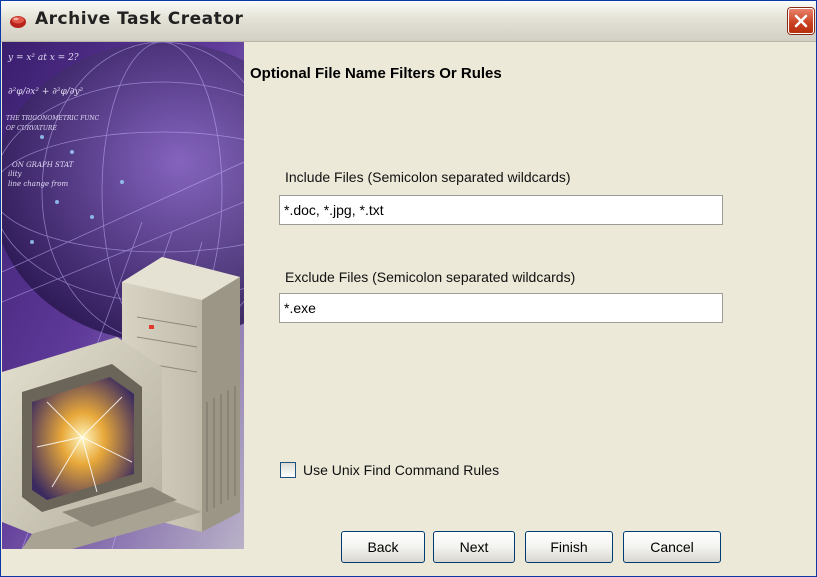  Describe the element at coordinates (43, 165) in the screenshot. I see `formula-text: ON GRAPH STAT` at that location.